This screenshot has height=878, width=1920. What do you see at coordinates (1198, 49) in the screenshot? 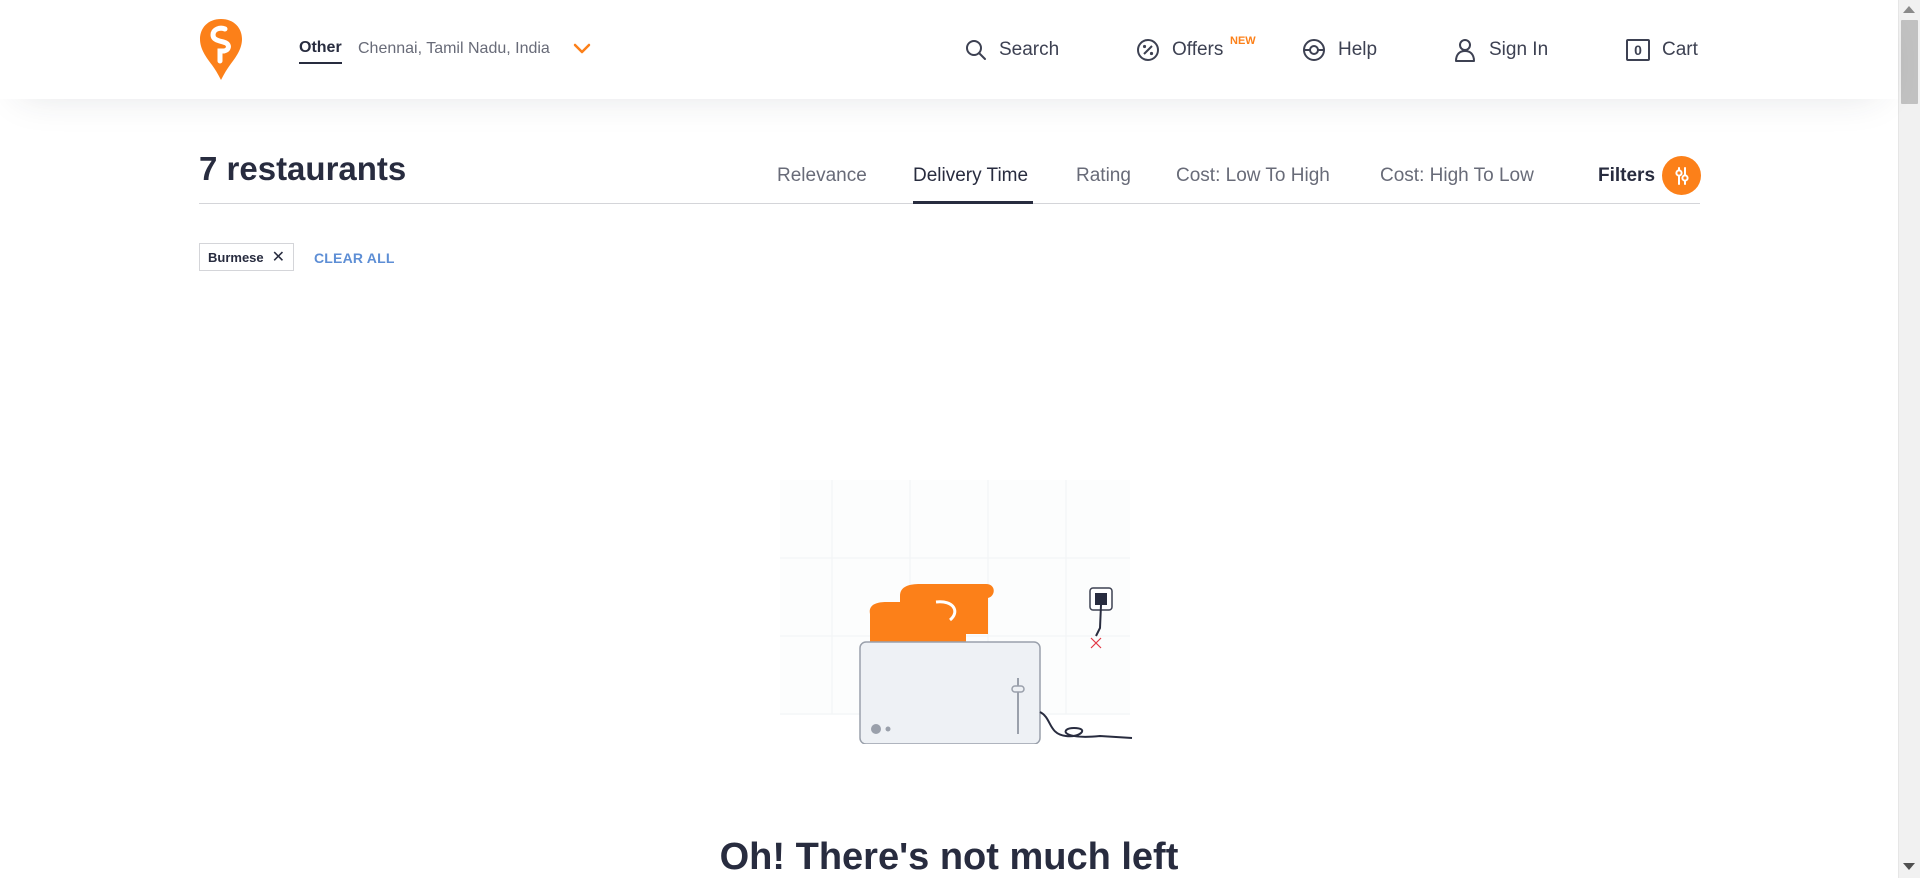
I see `nav-offers-label: Offers` at bounding box center [1198, 49].